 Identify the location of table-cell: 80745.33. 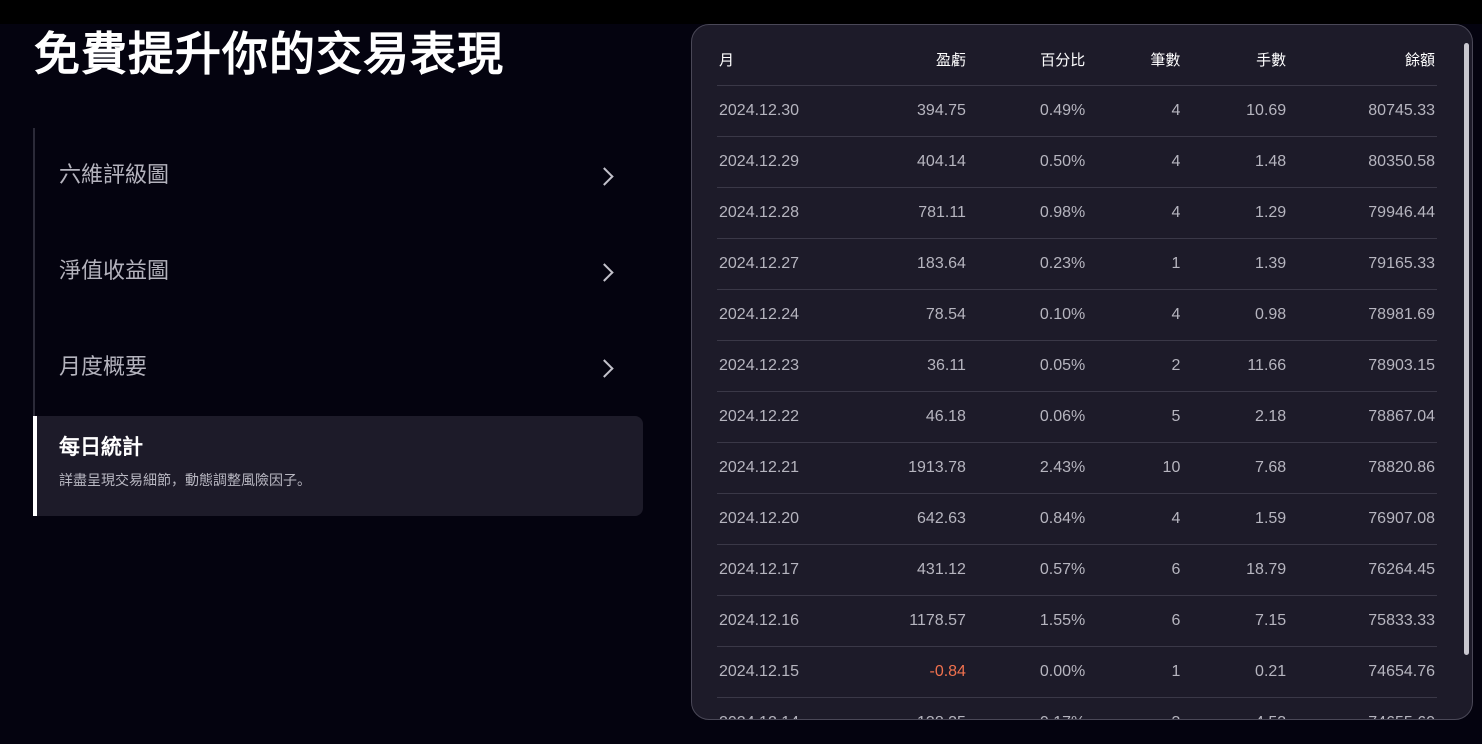
(1362, 111).